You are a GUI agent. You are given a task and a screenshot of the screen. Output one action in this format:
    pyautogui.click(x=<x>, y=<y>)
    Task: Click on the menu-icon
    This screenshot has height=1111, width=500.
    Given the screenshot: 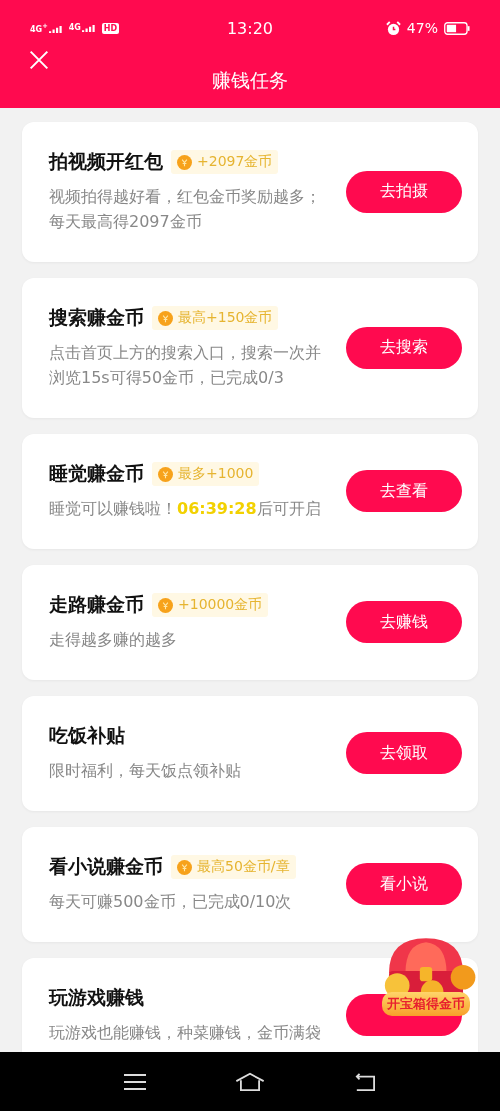 What is the action you would take?
    pyautogui.click(x=135, y=1081)
    